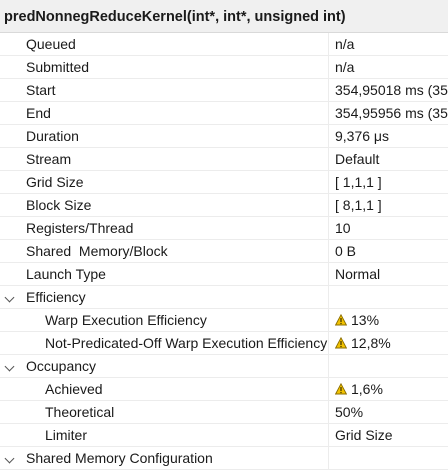  What do you see at coordinates (80, 228) in the screenshot?
I see `property-label: Registers/Thread` at bounding box center [80, 228].